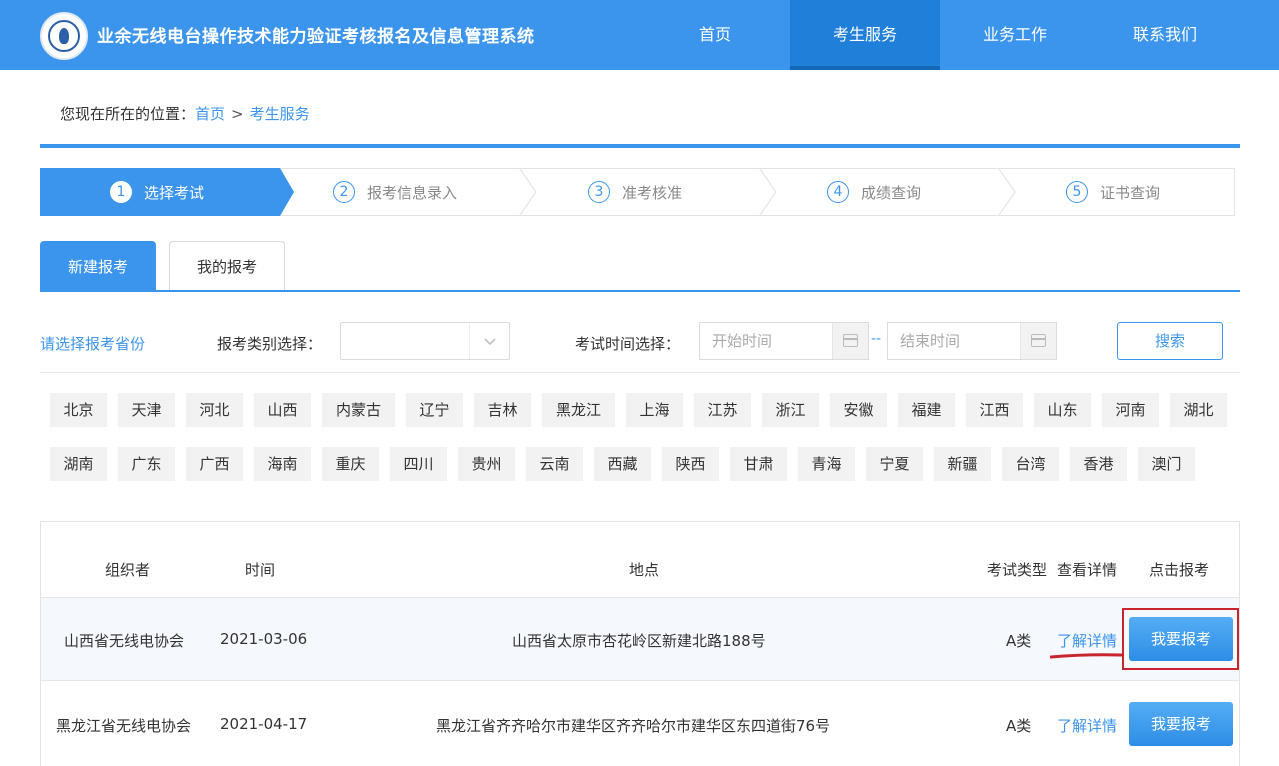 This screenshot has height=766, width=1279. What do you see at coordinates (1017, 570) in the screenshot?
I see `column-header-exam-type: 考试类型` at bounding box center [1017, 570].